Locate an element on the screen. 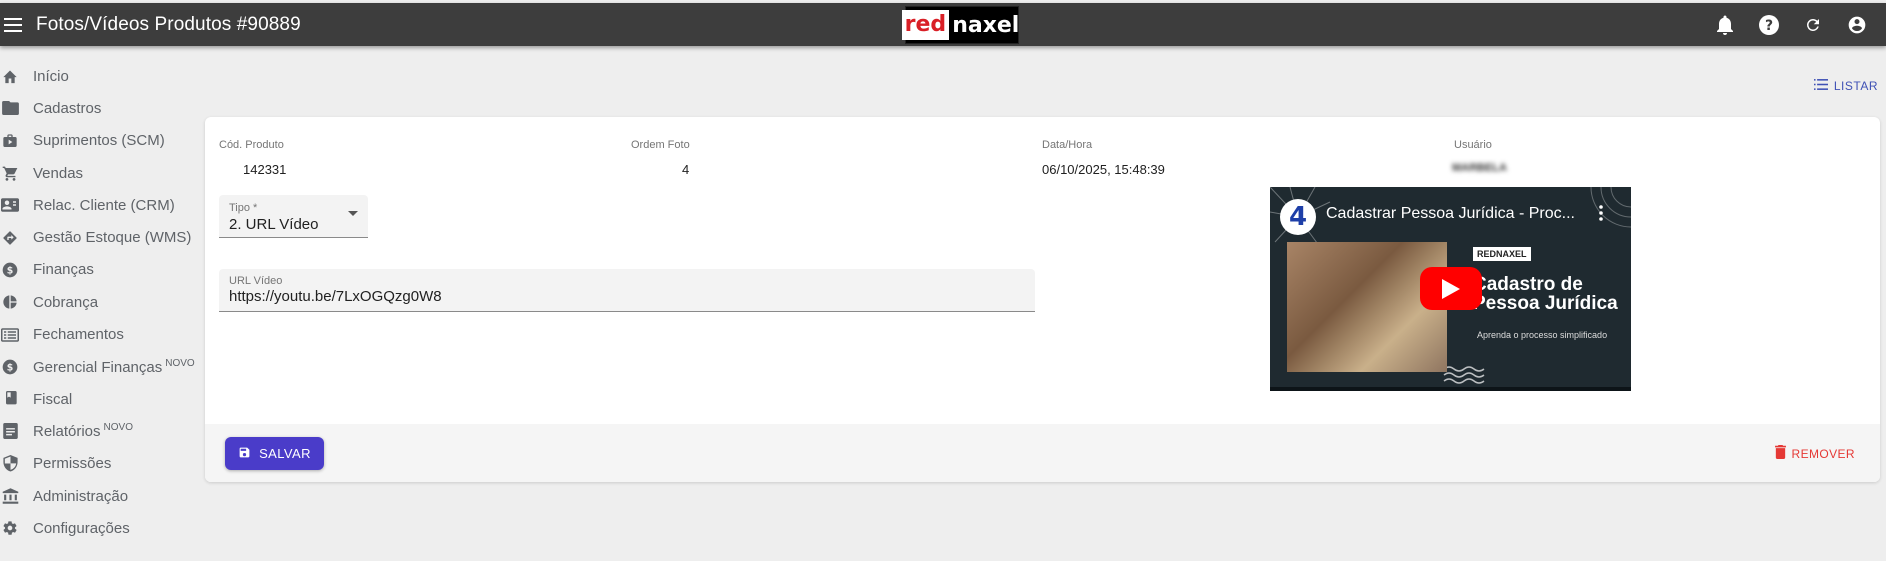 This screenshot has height=561, width=1886. cod-produto-label: Cód. Produto is located at coordinates (251, 145).